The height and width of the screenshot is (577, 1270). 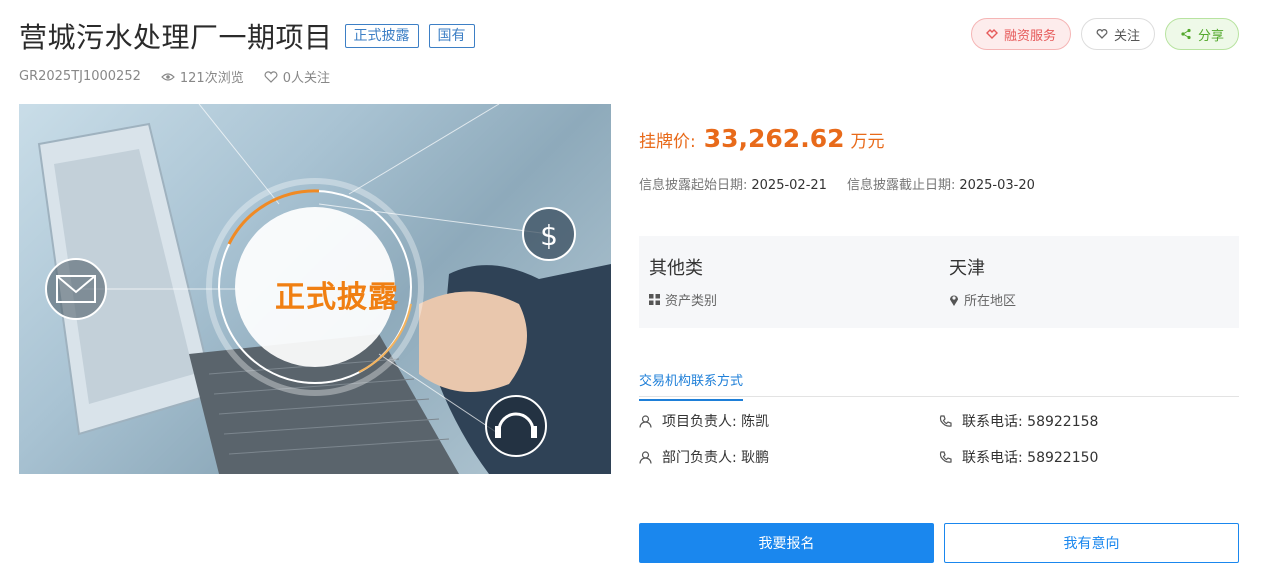 I want to click on eye-icon, so click(x=168, y=76).